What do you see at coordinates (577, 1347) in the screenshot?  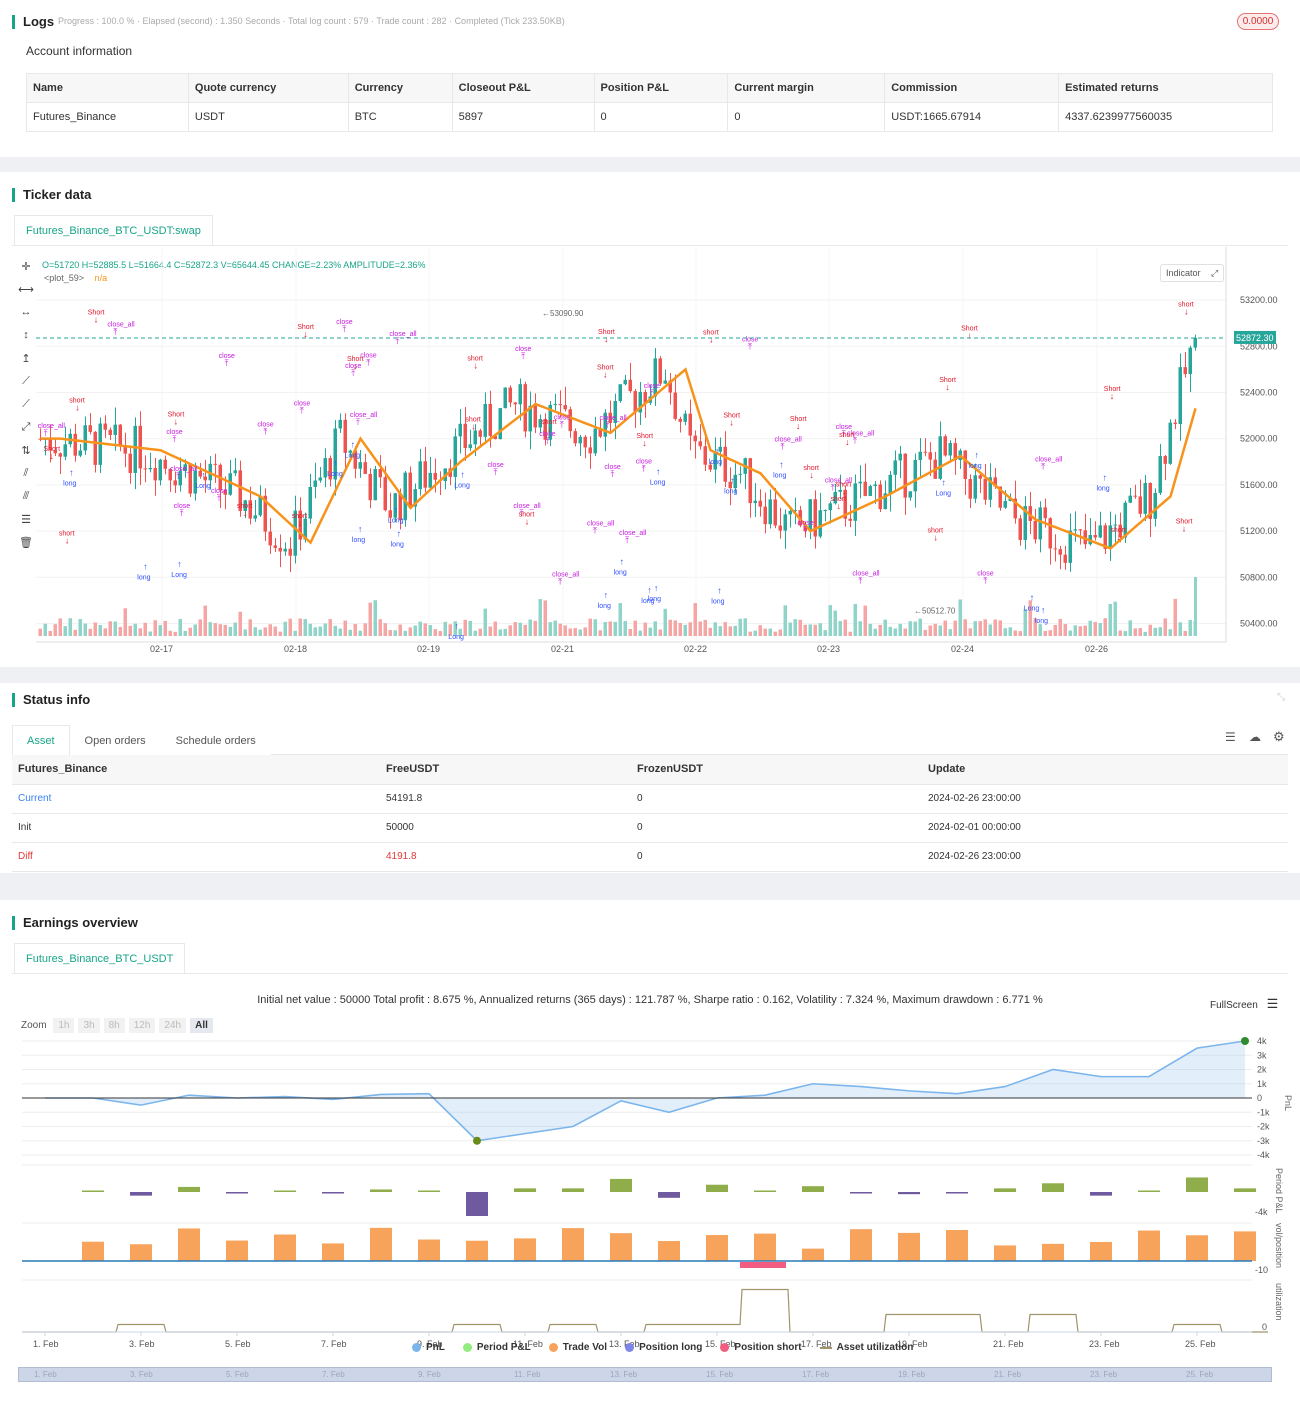 I see `legend-item: Trade Vol` at bounding box center [577, 1347].